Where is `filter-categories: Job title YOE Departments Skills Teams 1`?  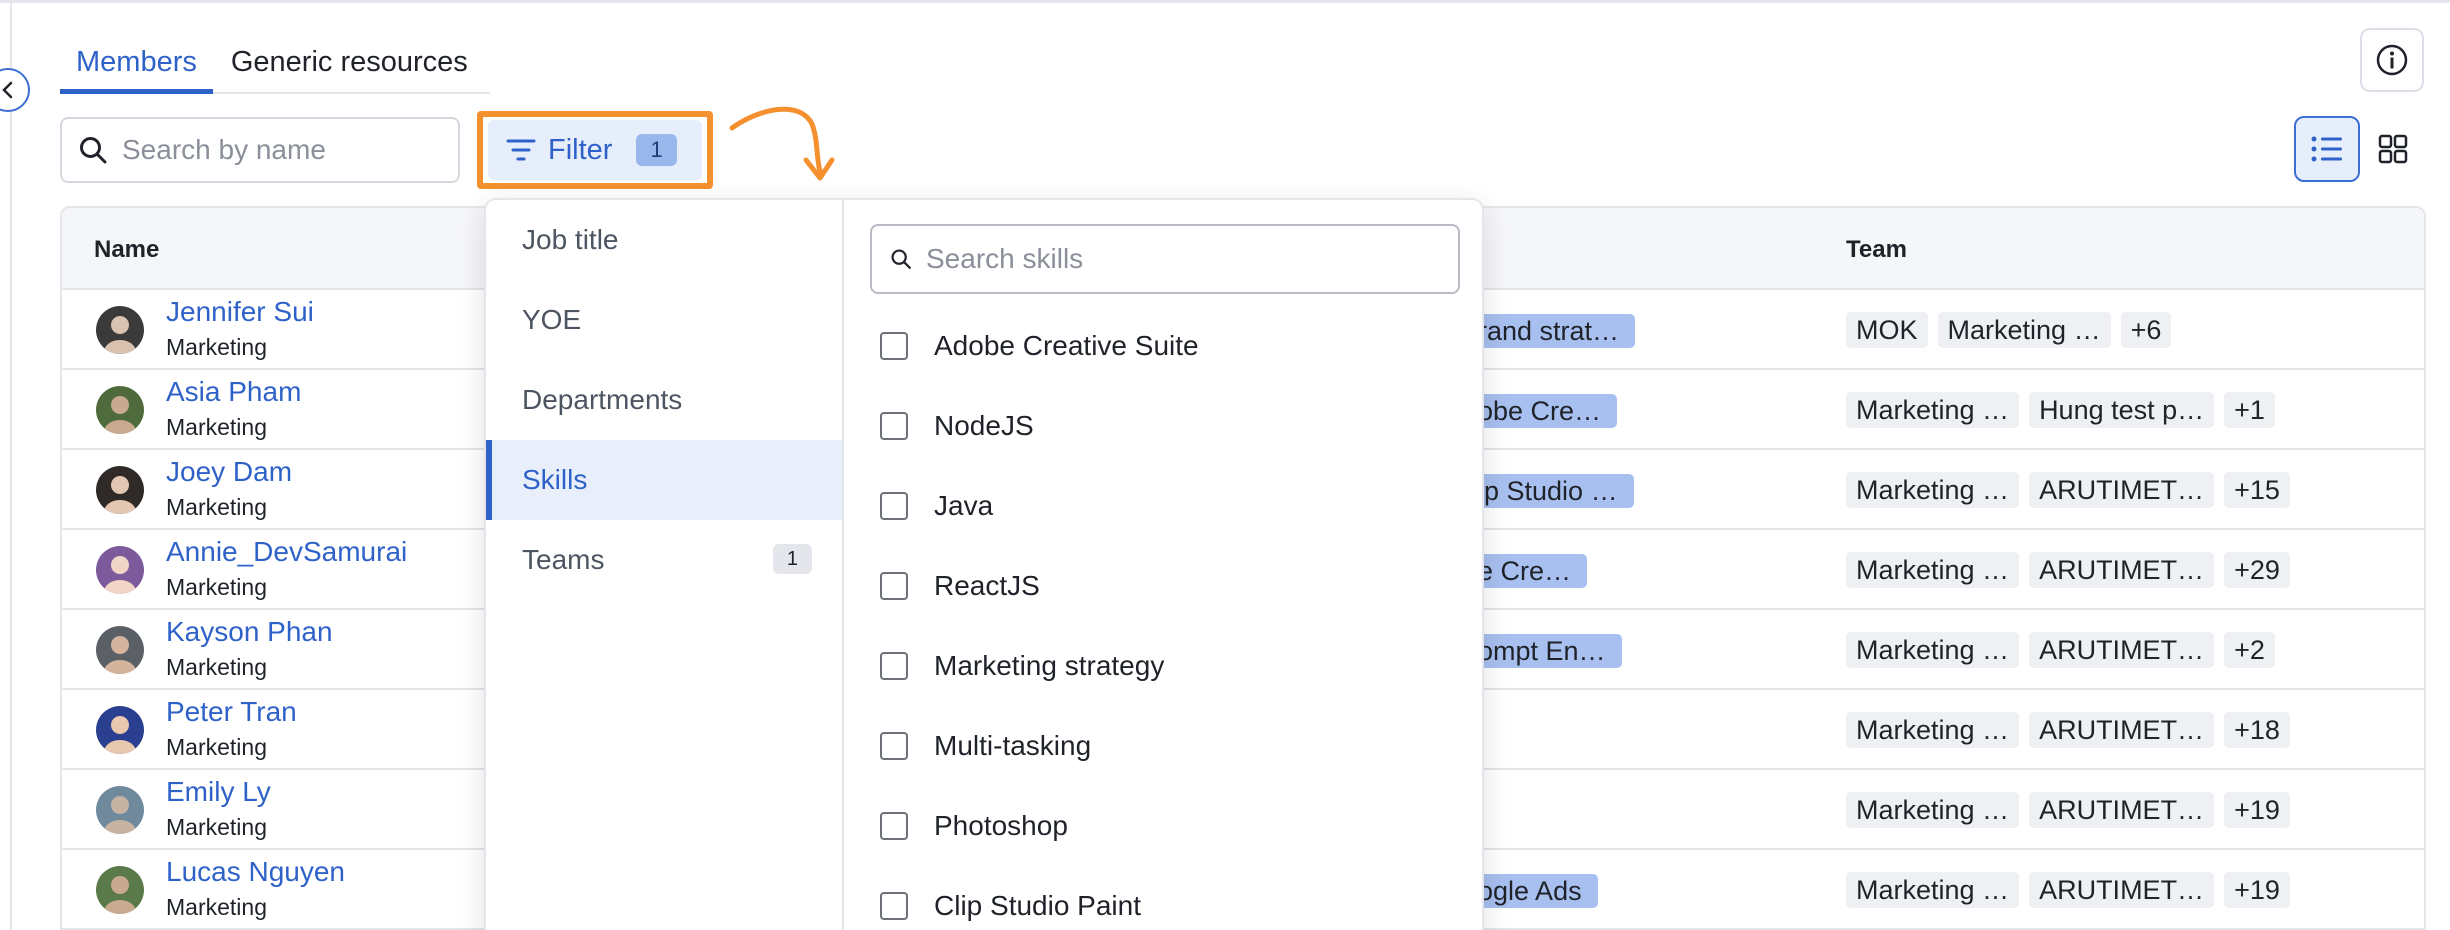
filter-categories: Job title YOE Departments Skills Teams 1 is located at coordinates (665, 565).